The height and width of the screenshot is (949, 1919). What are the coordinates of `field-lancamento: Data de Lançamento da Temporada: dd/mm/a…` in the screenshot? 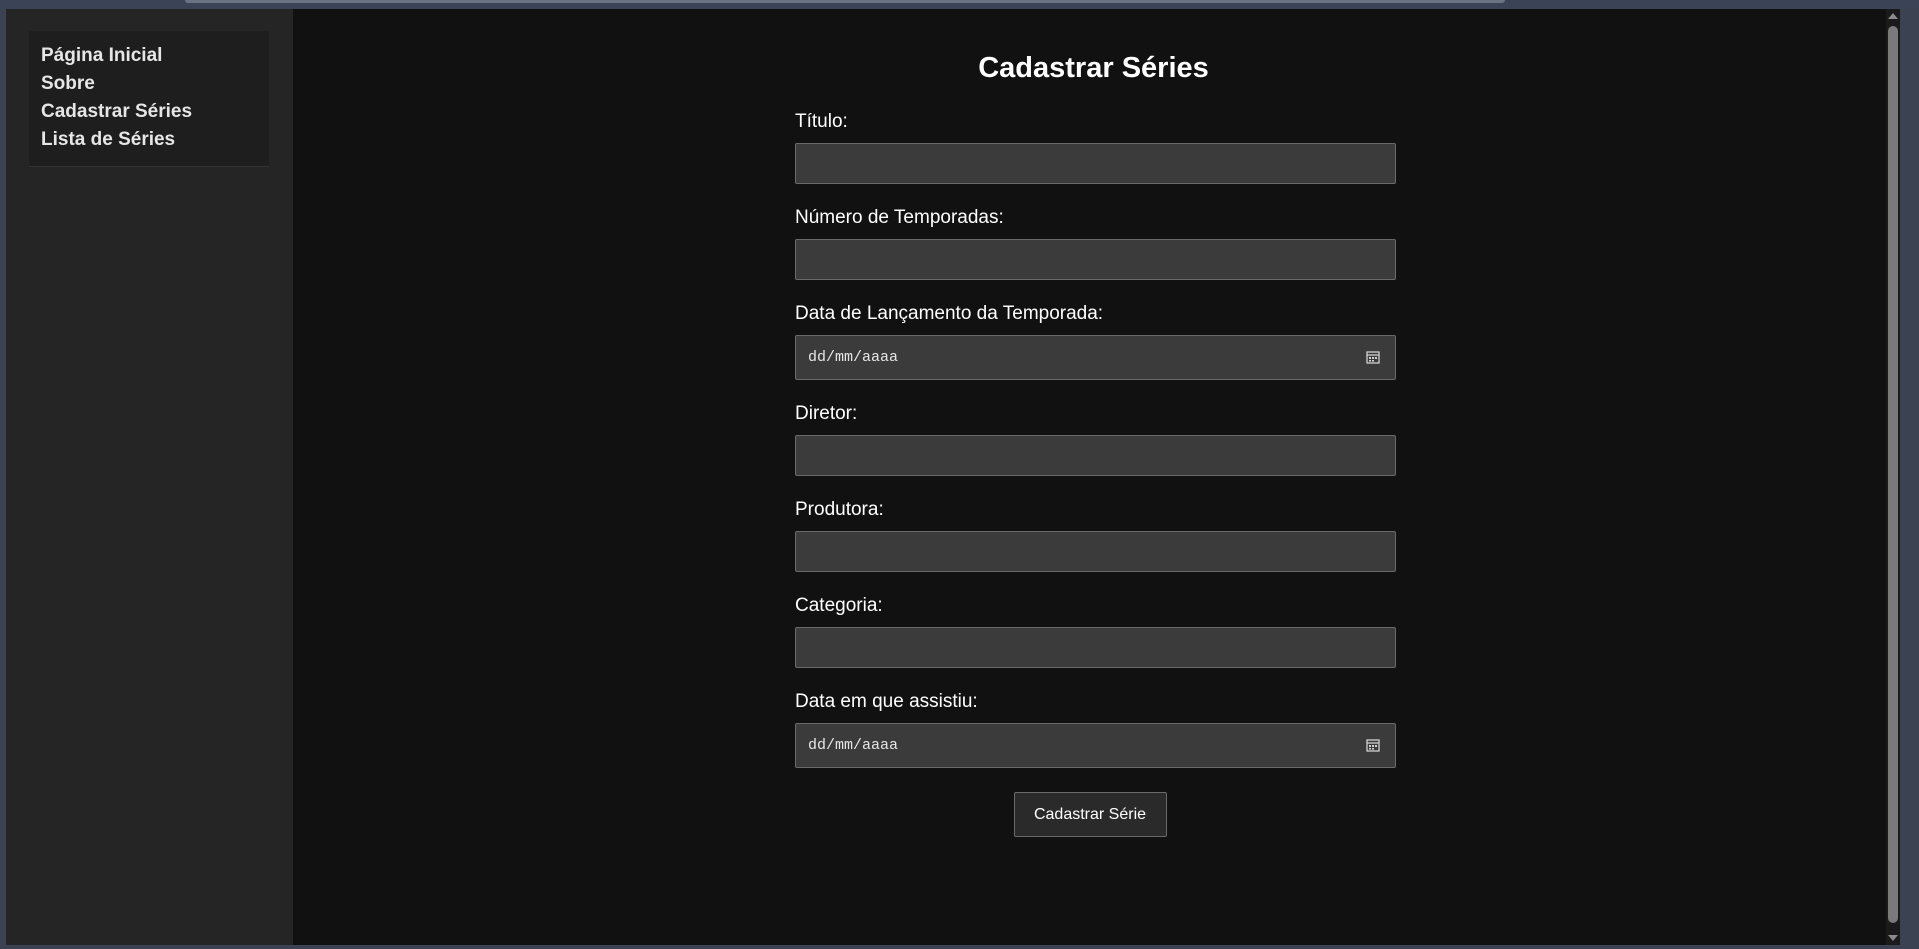 It's located at (1095, 341).